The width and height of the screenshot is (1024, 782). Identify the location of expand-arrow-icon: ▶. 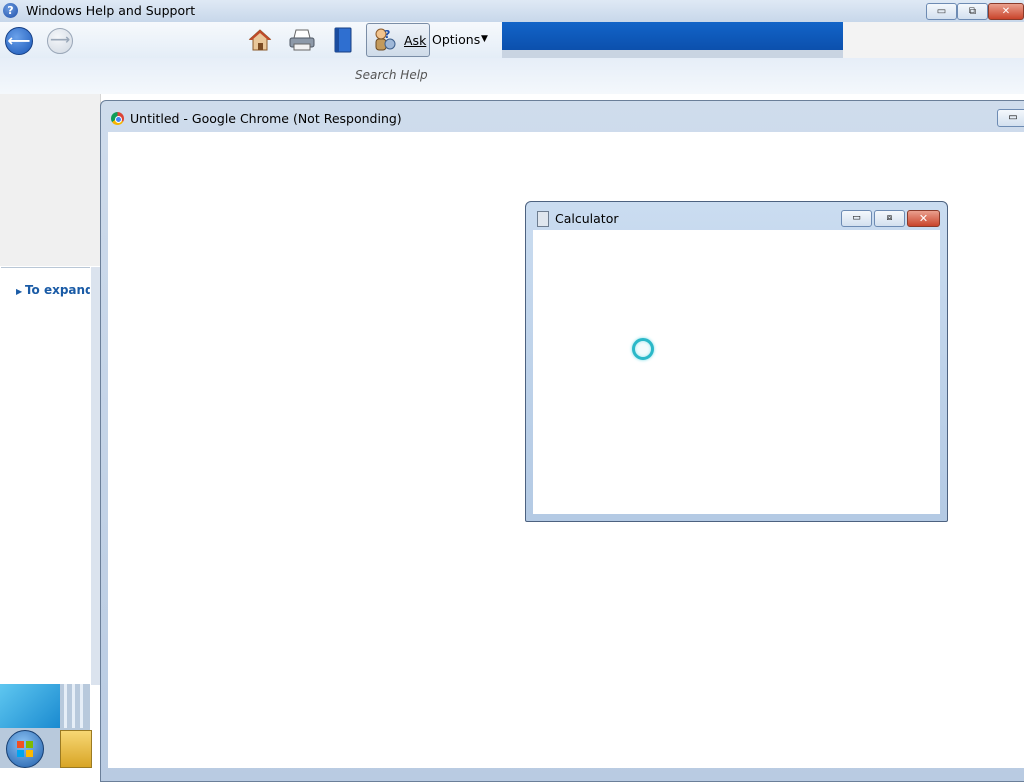
(20, 291).